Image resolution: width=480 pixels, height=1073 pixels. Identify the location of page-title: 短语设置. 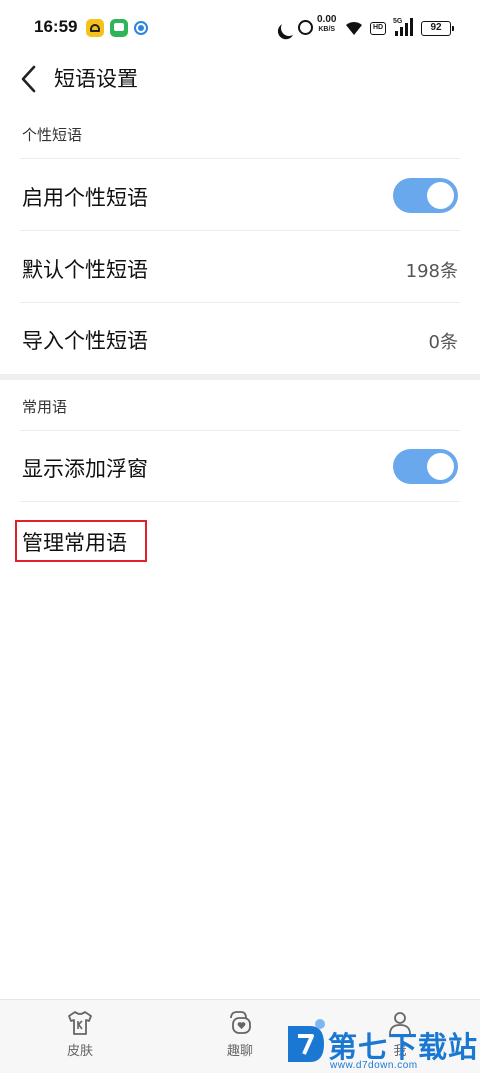
(96, 79).